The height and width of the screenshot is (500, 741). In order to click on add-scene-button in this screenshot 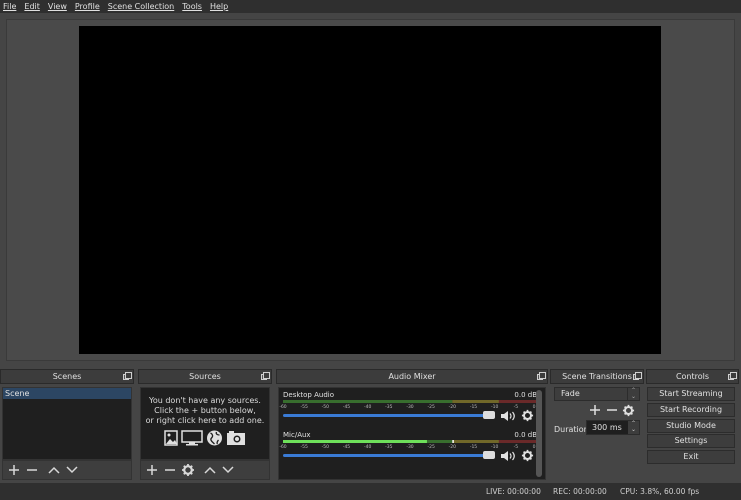, I will do `click(14, 470)`.